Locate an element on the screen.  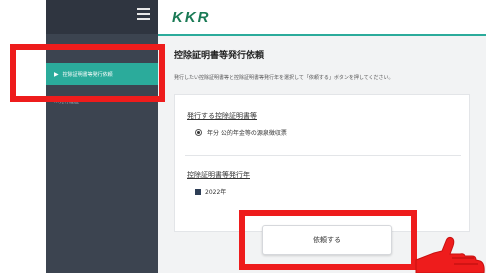
sidebar-item-certificate-request: ▶ 控除証明書等発行依頼 is located at coordinates (102, 74).